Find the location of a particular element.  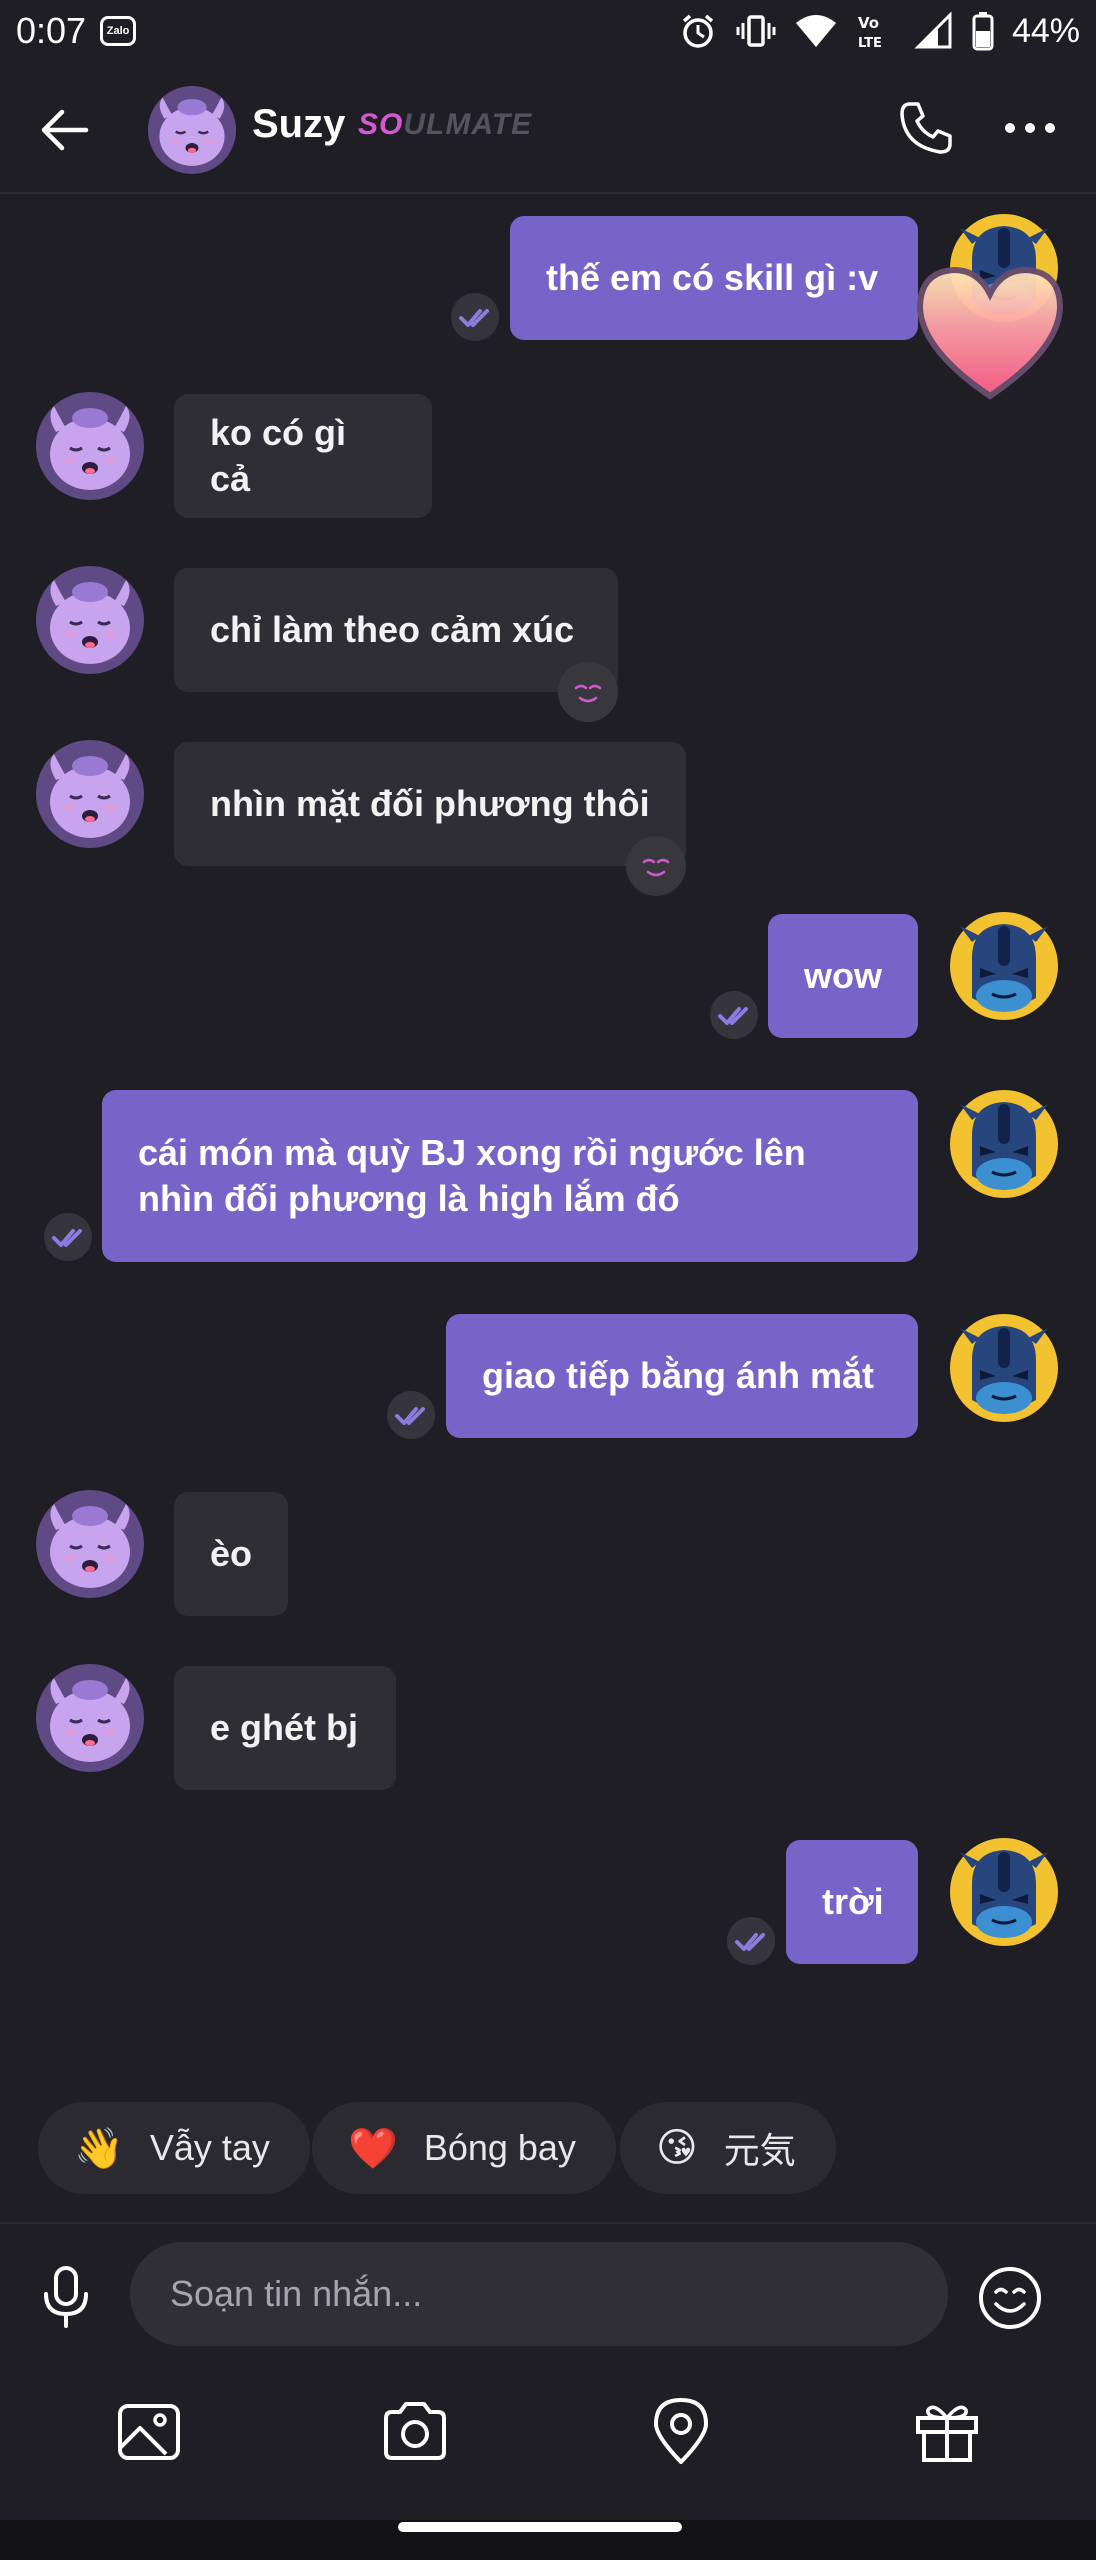

phone-call-icon is located at coordinates (926, 128).